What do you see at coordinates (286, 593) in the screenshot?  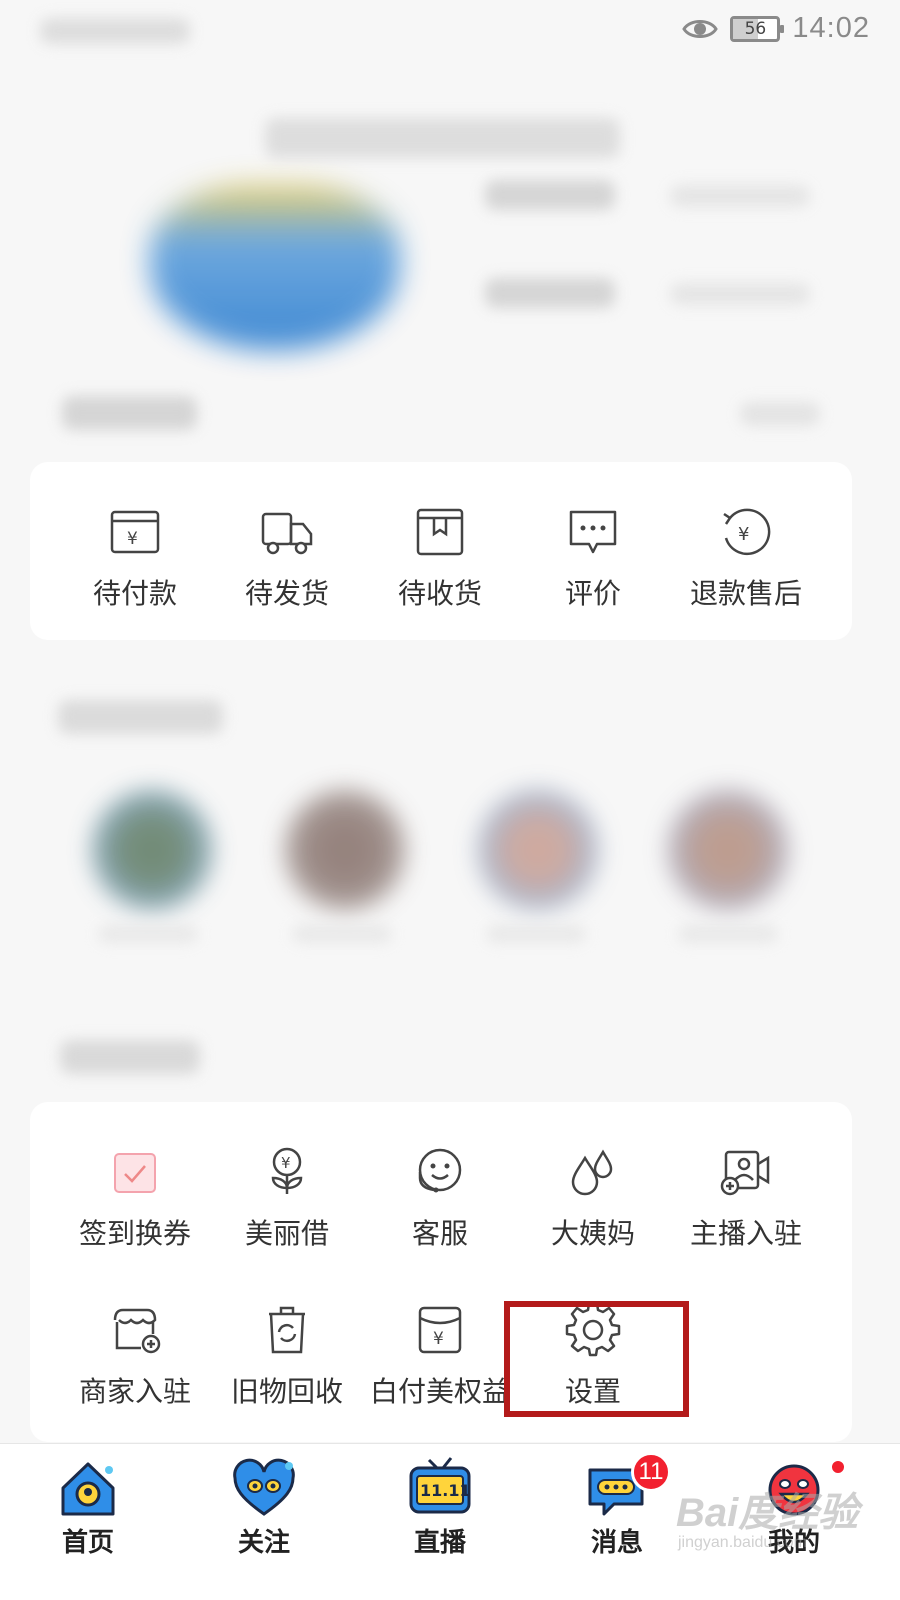 I see `order-label: 待发货` at bounding box center [286, 593].